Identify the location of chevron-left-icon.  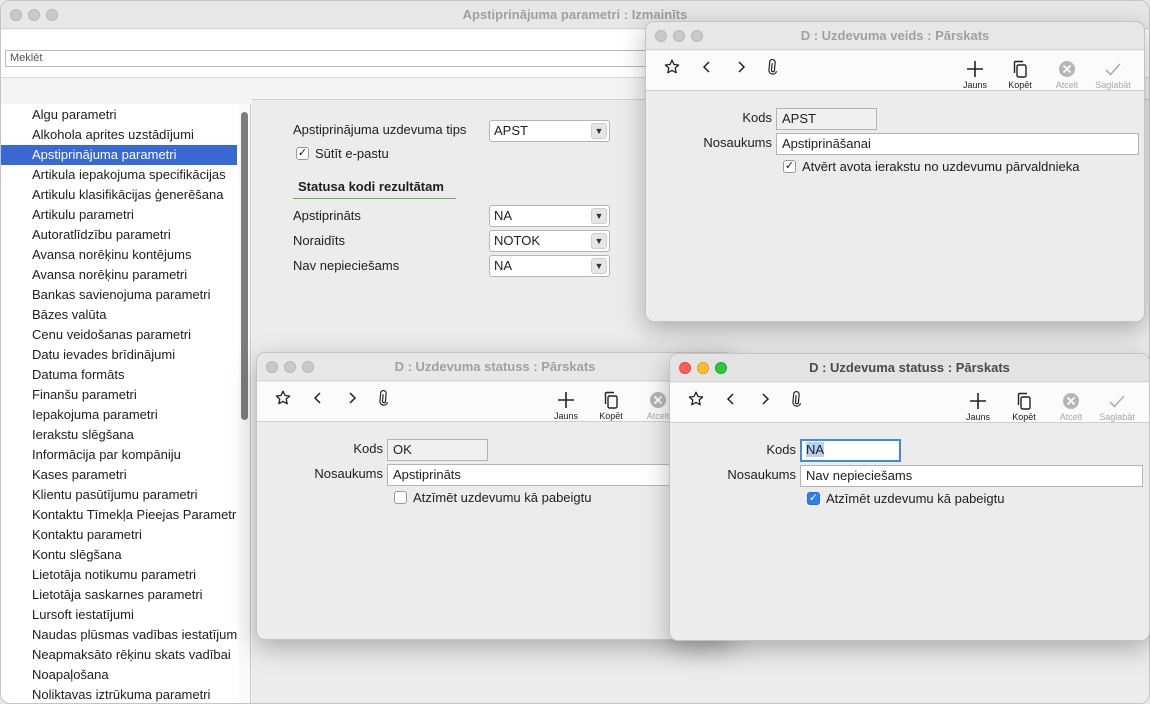
(706, 67).